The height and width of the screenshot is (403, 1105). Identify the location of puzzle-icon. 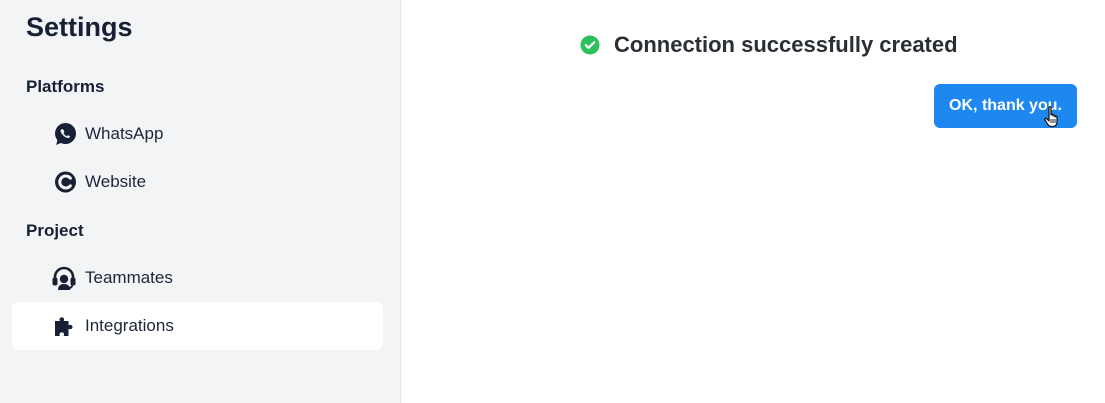
(65, 326).